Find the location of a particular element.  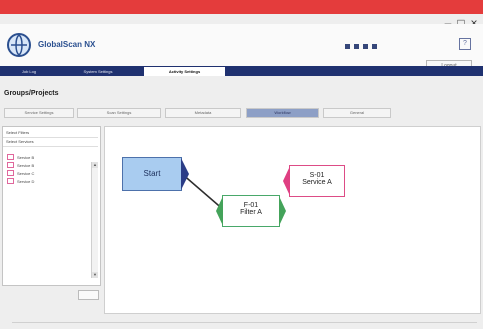

service-label: Service D is located at coordinates (26, 181).